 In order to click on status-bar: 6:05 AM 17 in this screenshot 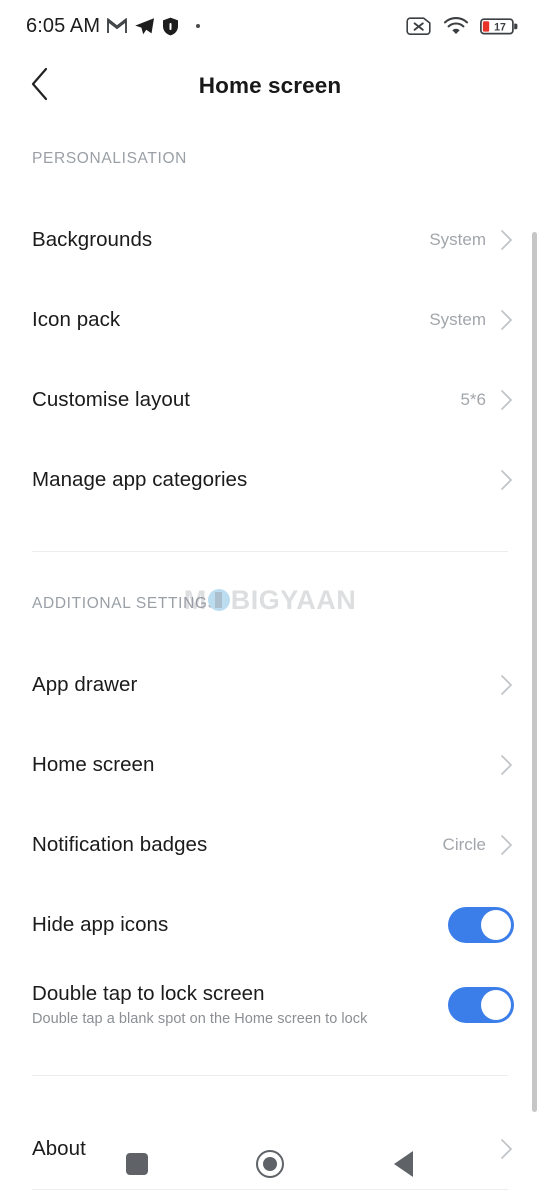, I will do `click(270, 26)`.